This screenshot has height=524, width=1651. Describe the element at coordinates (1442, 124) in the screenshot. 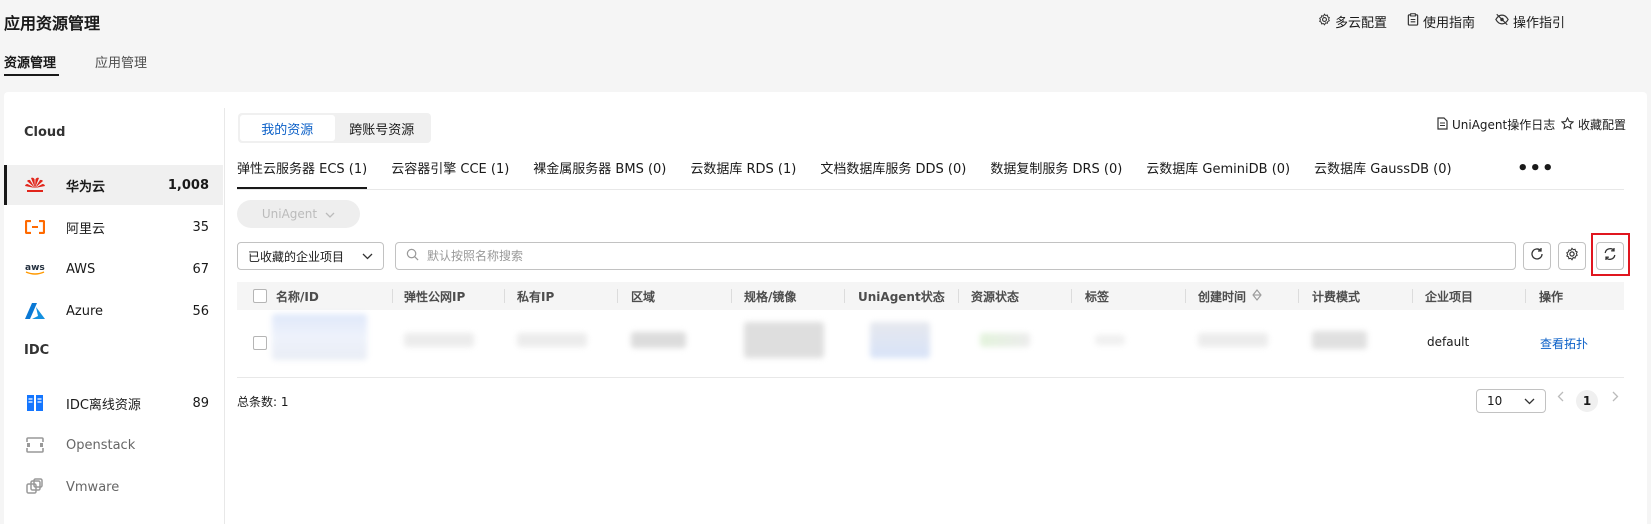

I see `document-icon` at that location.